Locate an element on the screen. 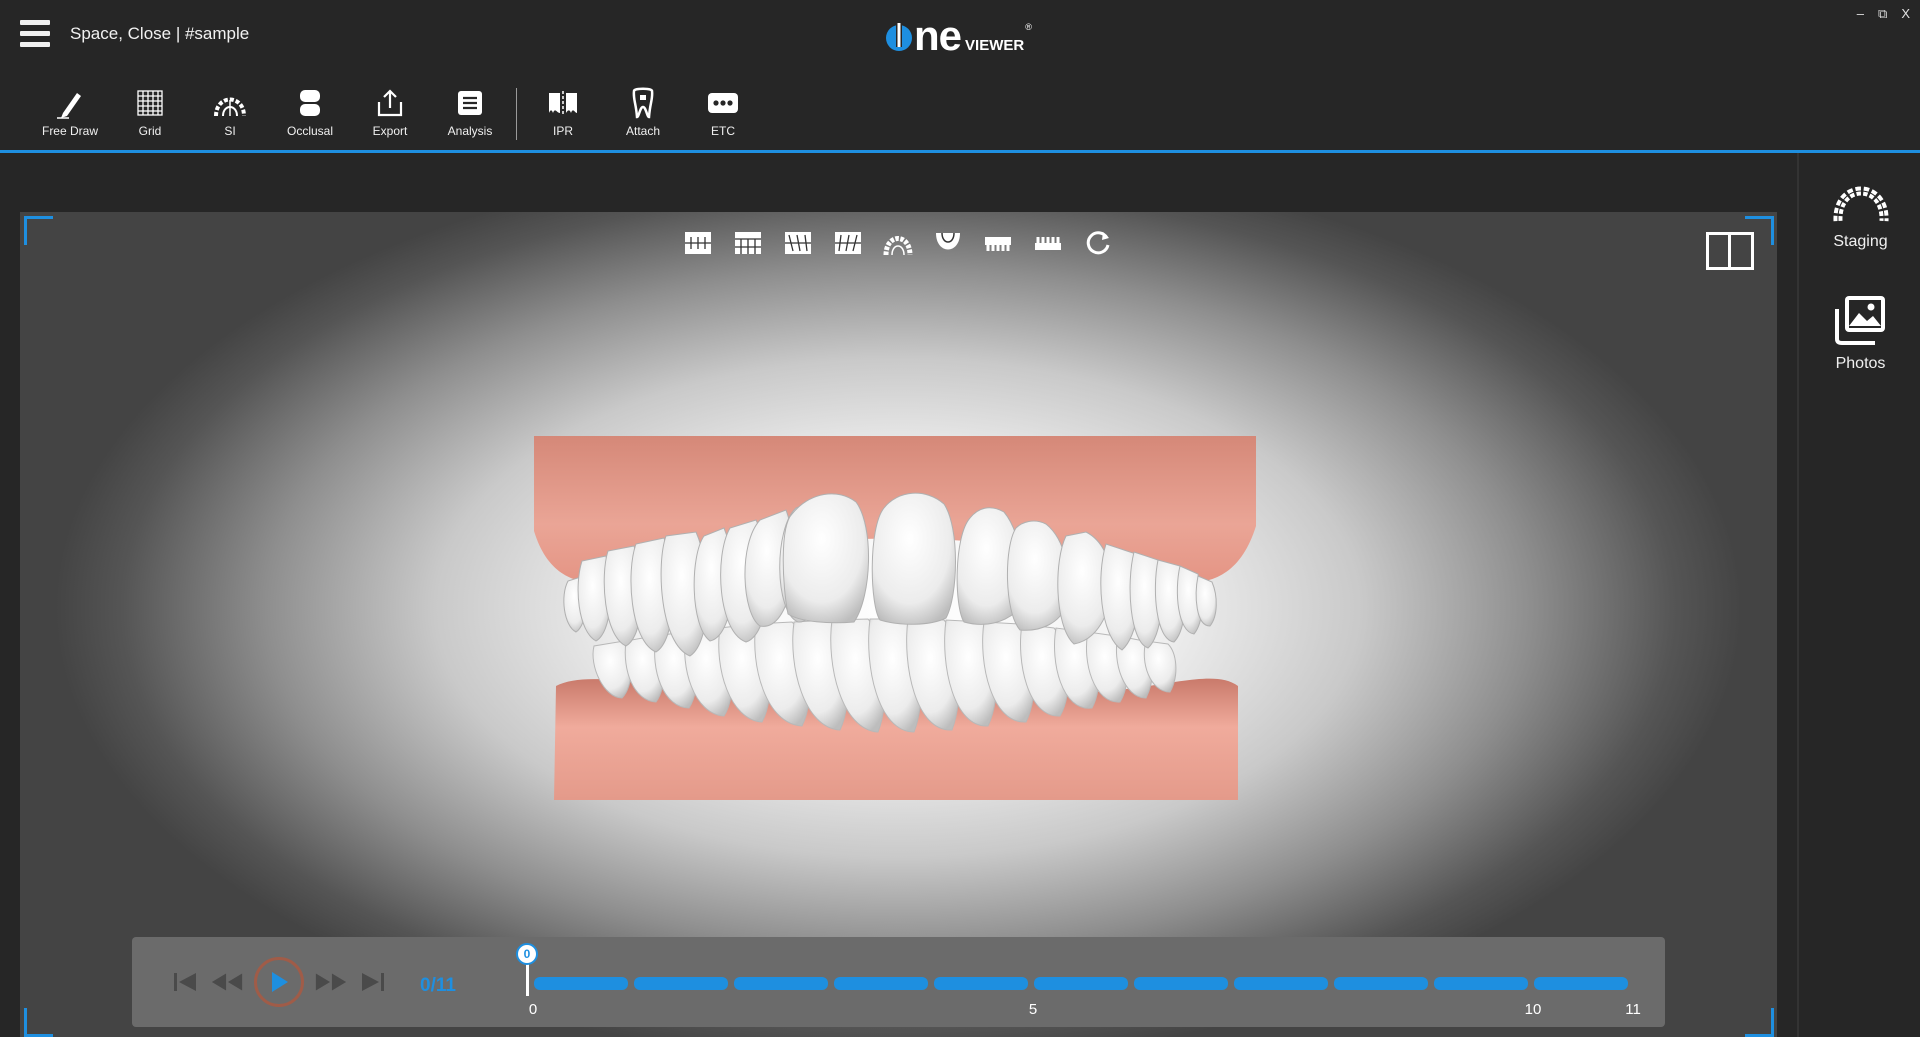  upper-occlusal-icon is located at coordinates (898, 243).